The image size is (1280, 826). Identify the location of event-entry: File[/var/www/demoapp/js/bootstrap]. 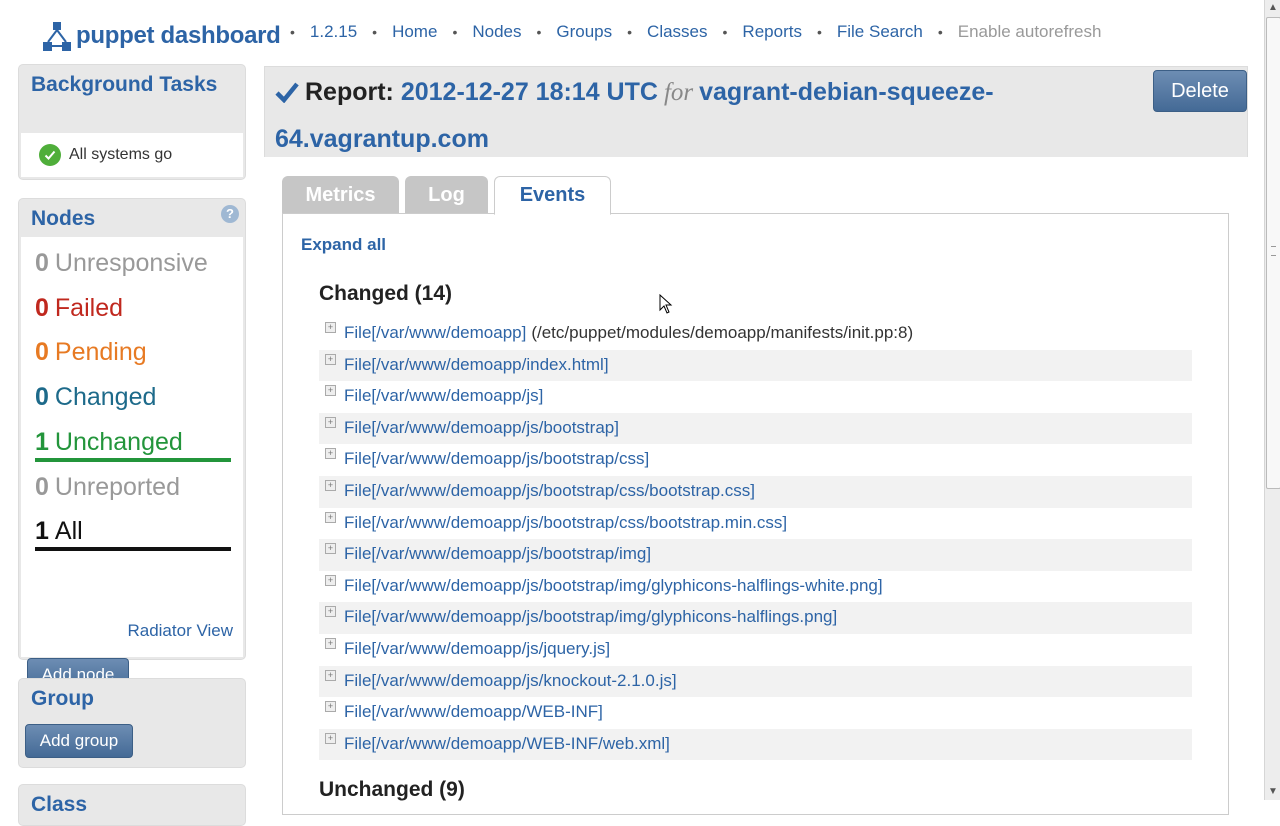
(481, 428).